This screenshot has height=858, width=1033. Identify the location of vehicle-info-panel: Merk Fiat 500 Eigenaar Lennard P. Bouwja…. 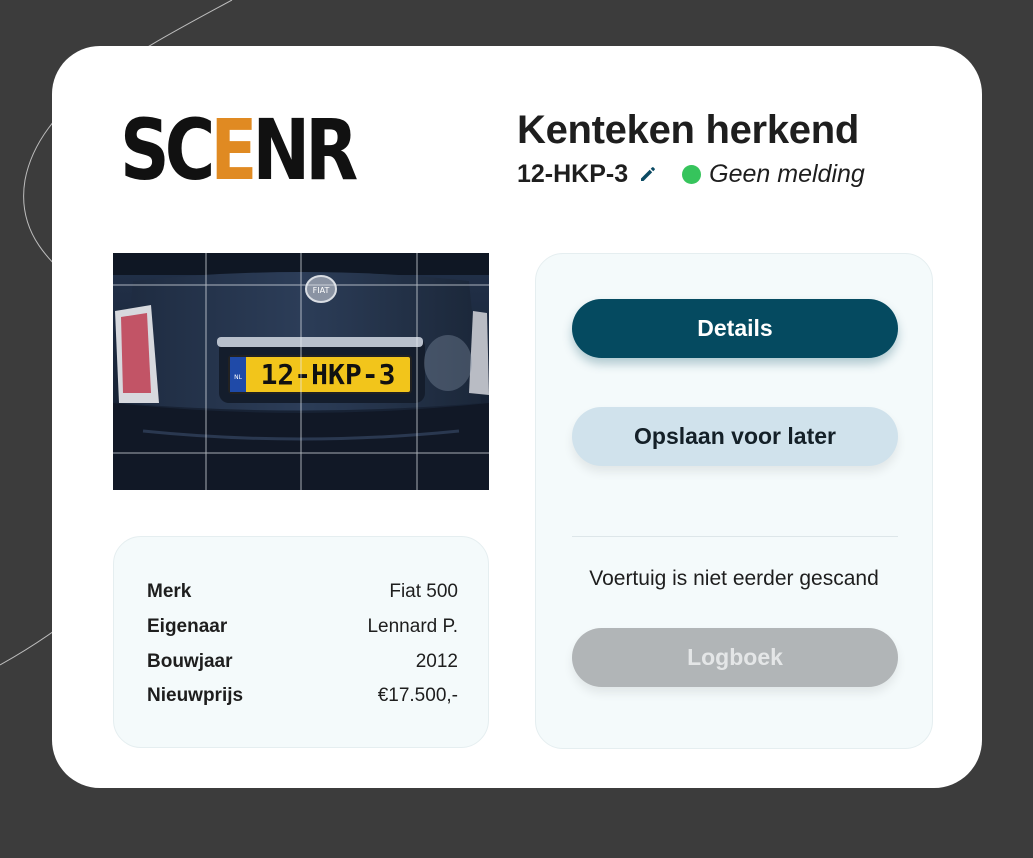
(301, 642).